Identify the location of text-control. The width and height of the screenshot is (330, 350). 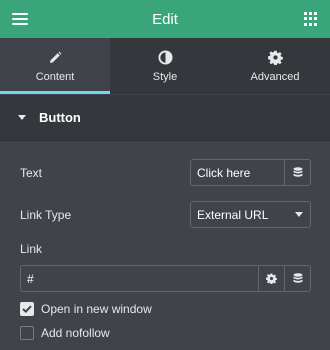
(250, 172).